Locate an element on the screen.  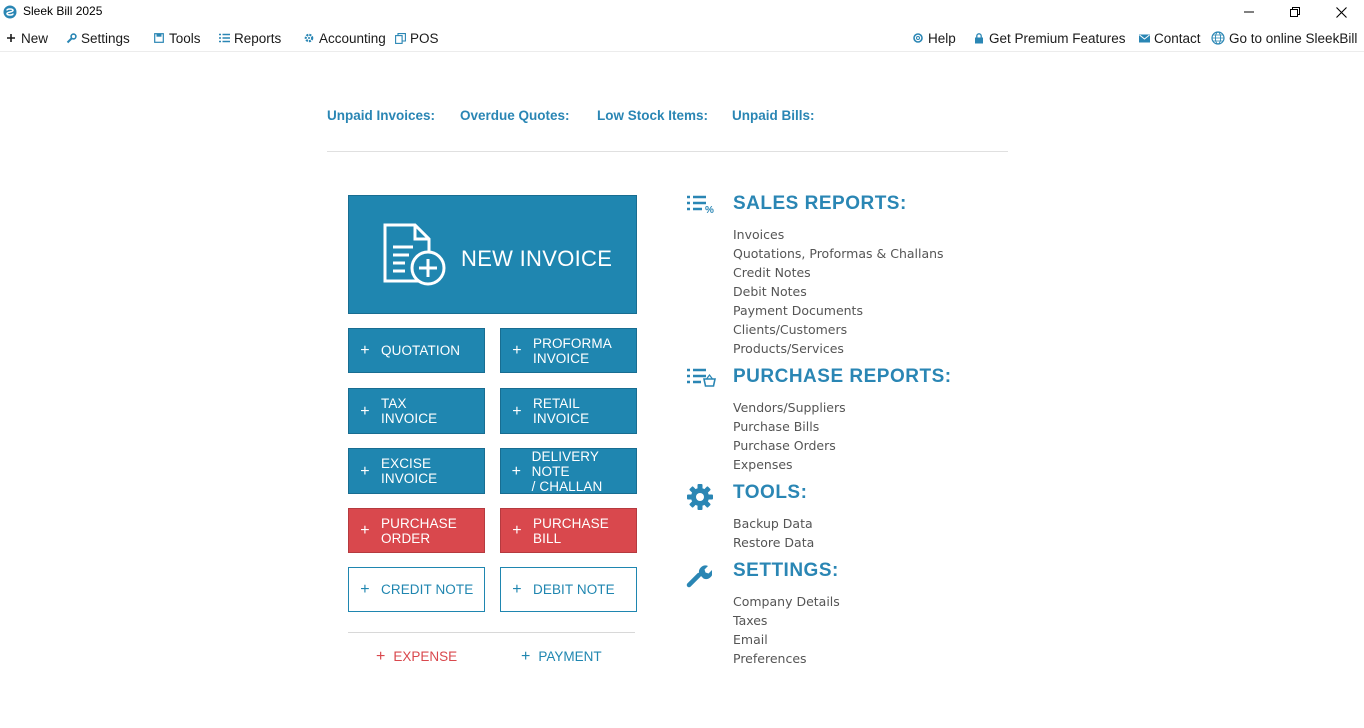
menu-tools: Tools is located at coordinates (177, 38).